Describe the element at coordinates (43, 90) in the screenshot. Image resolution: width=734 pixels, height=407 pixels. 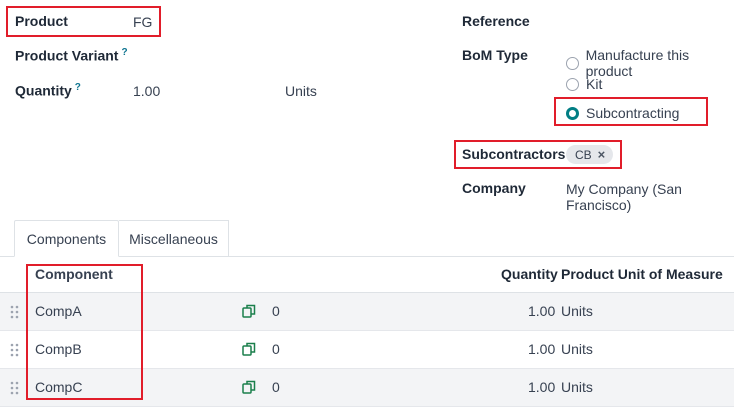
I see `quantity-label-text: Quantity` at that location.